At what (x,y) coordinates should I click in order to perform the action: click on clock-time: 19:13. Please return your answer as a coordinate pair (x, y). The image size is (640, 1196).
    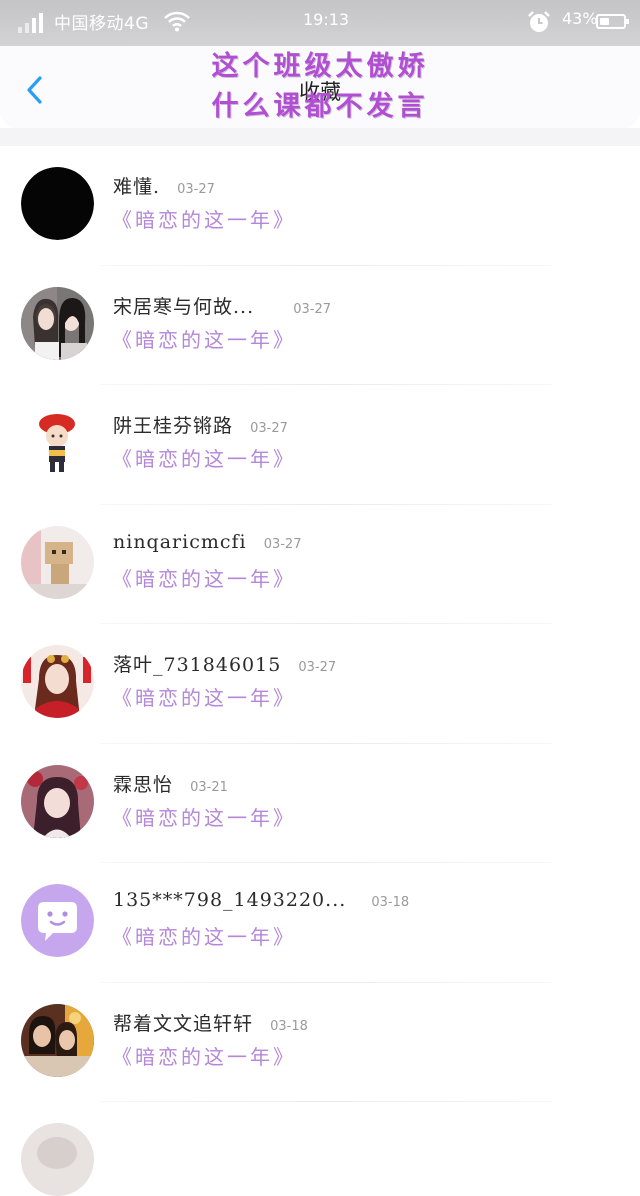
    Looking at the image, I should click on (326, 19).